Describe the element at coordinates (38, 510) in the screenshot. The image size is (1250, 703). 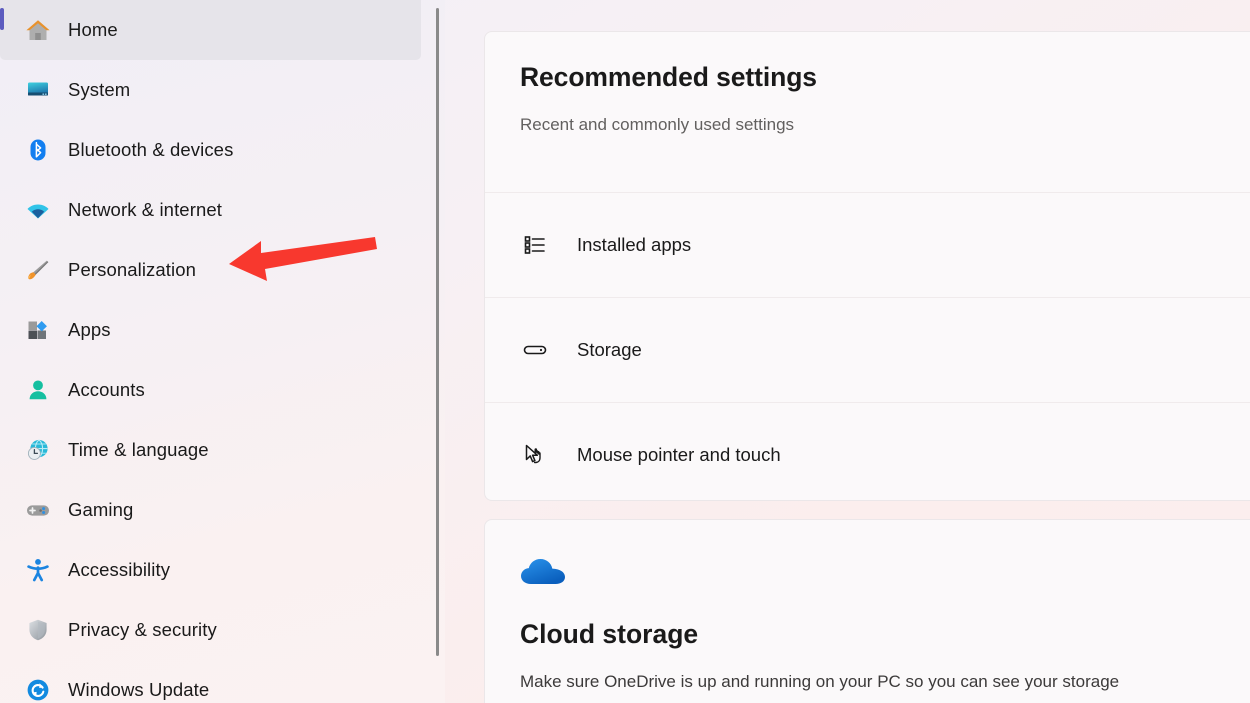
I see `gamepad-icon` at that location.